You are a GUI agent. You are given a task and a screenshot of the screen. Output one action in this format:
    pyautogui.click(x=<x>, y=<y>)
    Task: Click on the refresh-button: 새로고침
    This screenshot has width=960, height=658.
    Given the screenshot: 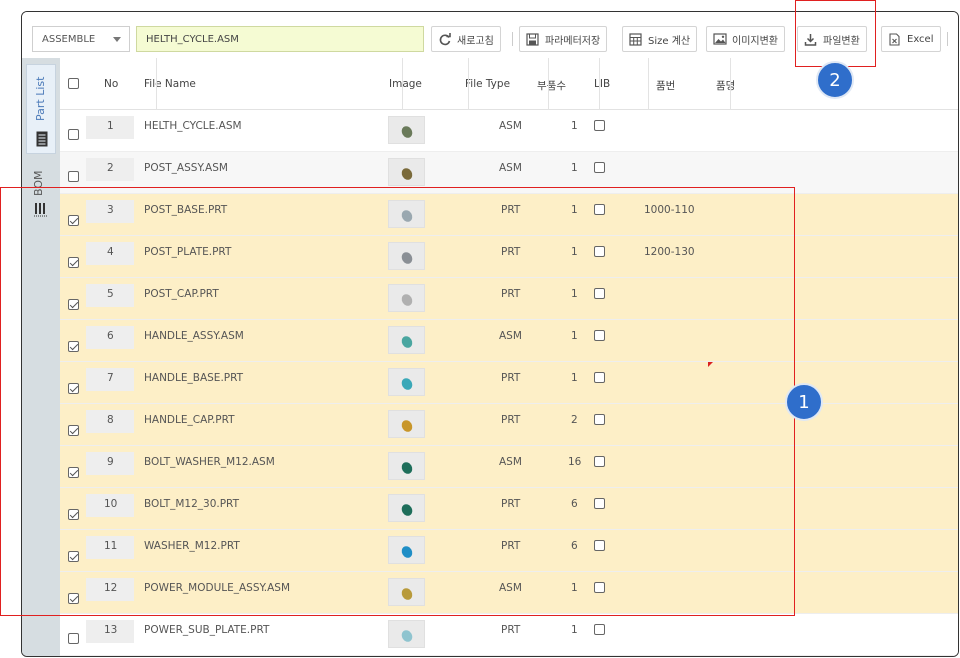 What is the action you would take?
    pyautogui.click(x=466, y=39)
    